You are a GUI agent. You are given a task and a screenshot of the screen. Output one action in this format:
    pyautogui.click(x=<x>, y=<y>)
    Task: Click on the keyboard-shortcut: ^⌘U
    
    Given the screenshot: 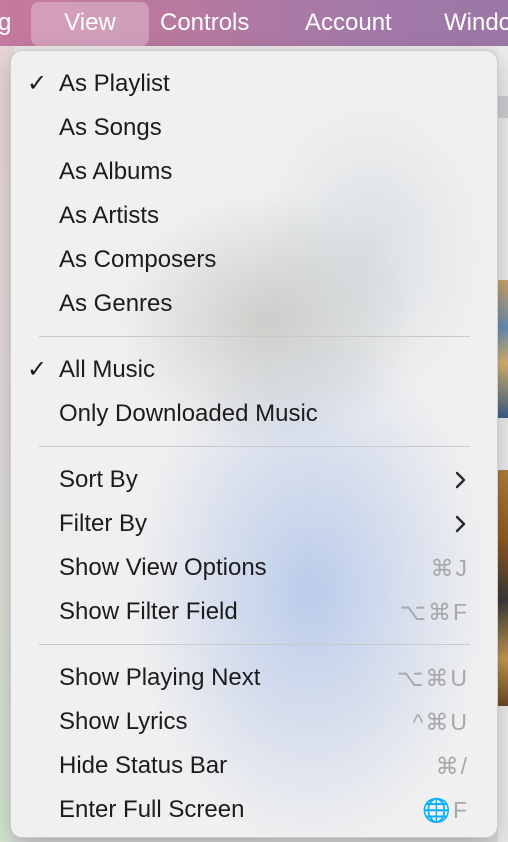 What is the action you would take?
    pyautogui.click(x=440, y=722)
    